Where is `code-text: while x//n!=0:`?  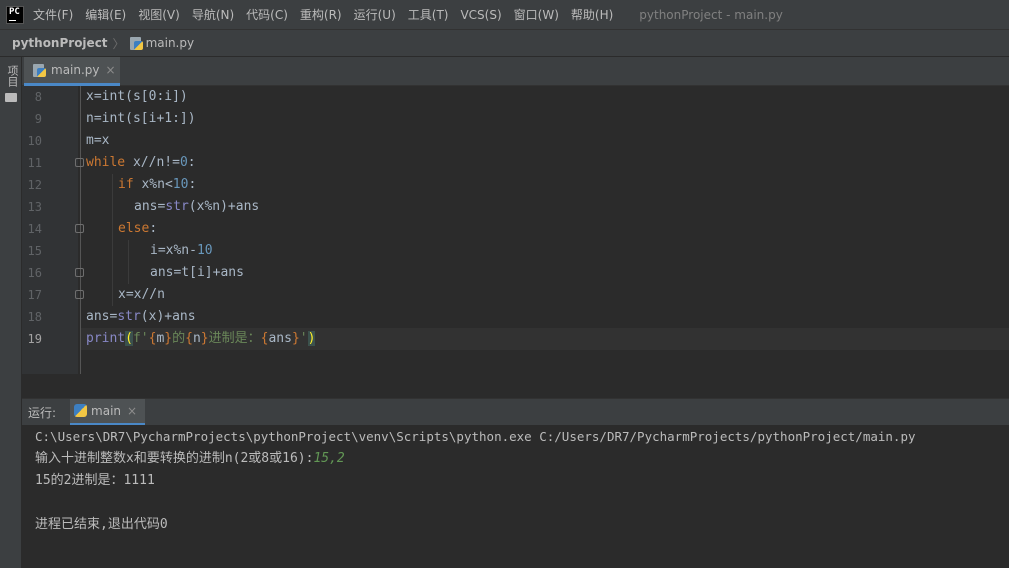
code-text: while x//n!=0: is located at coordinates (141, 163).